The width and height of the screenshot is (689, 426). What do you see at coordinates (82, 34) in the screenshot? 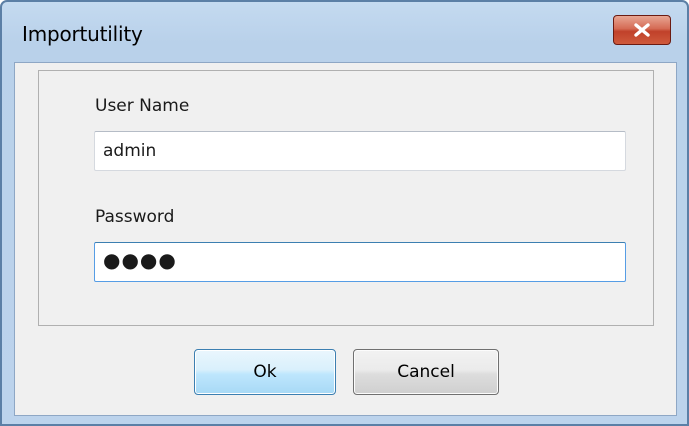
I see `window-title: Importutility` at bounding box center [82, 34].